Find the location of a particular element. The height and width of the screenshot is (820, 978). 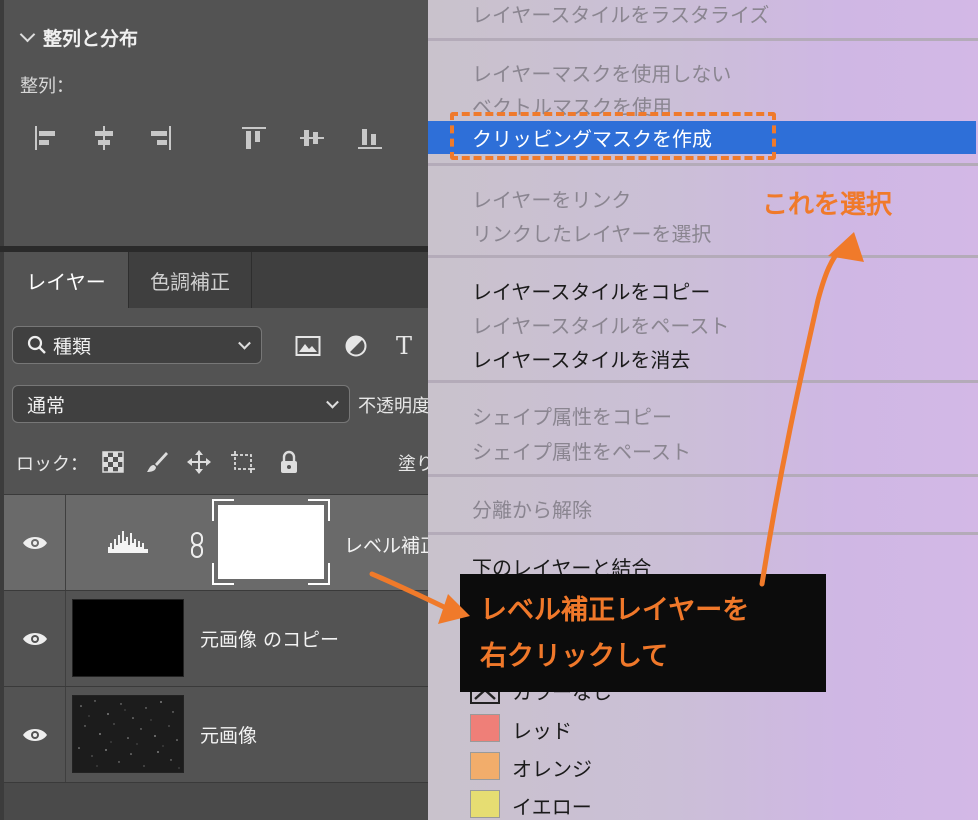

menu-item-select-linked-layers: リンクしたレイヤーを選択 is located at coordinates (591, 232).